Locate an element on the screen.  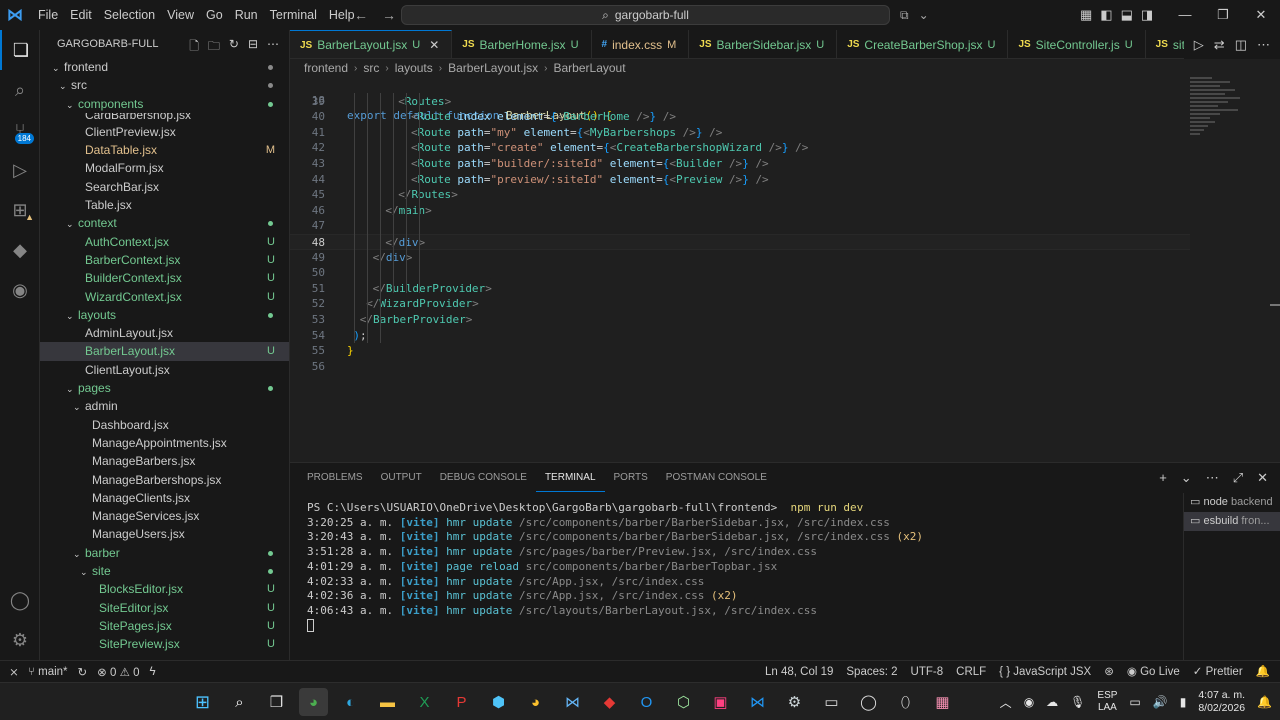
search-view-icon: ⌕ is located at coordinates (20, 90).